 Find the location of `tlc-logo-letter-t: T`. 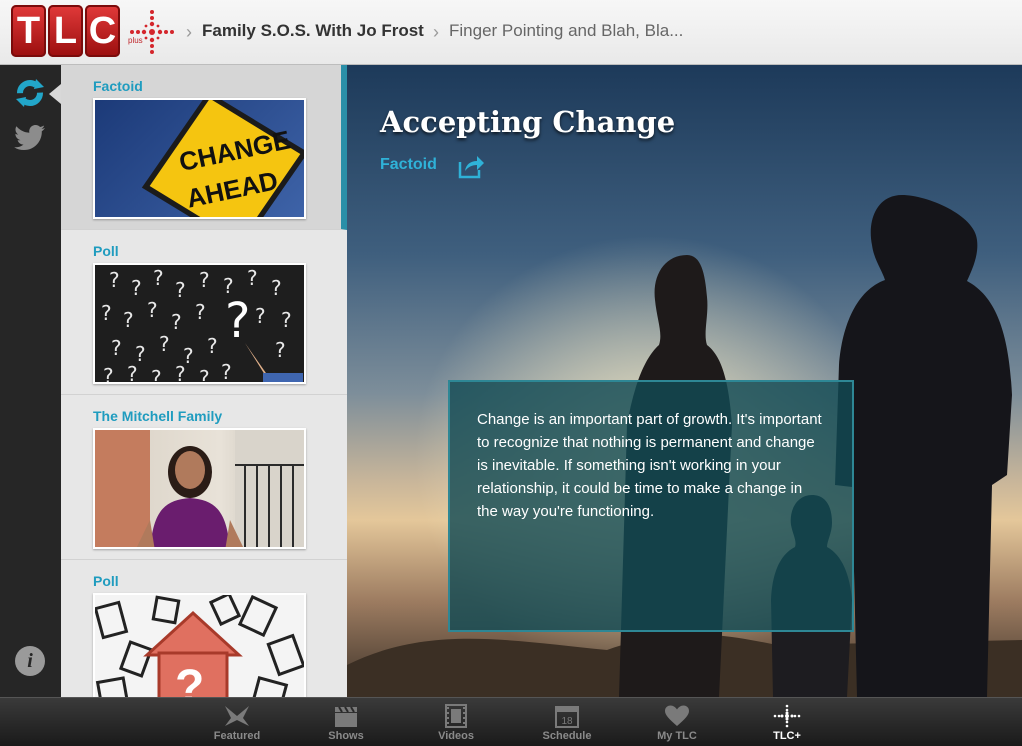

tlc-logo-letter-t: T is located at coordinates (28, 31).